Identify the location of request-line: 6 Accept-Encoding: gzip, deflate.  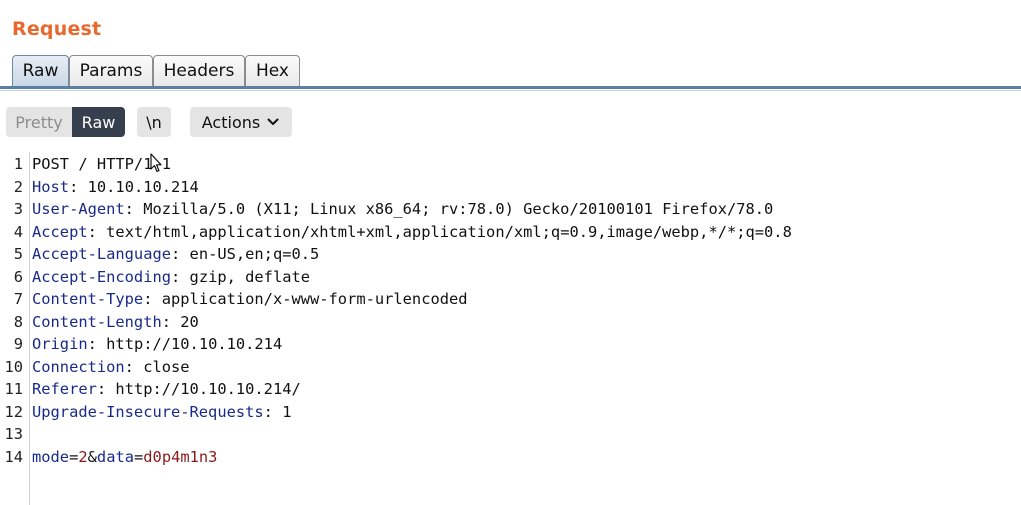
(155, 277).